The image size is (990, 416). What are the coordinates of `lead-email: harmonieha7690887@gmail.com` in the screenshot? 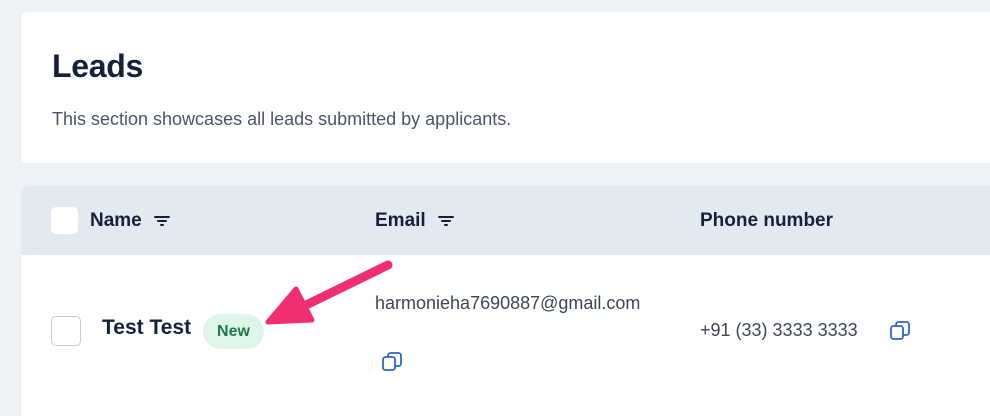 It's located at (508, 303).